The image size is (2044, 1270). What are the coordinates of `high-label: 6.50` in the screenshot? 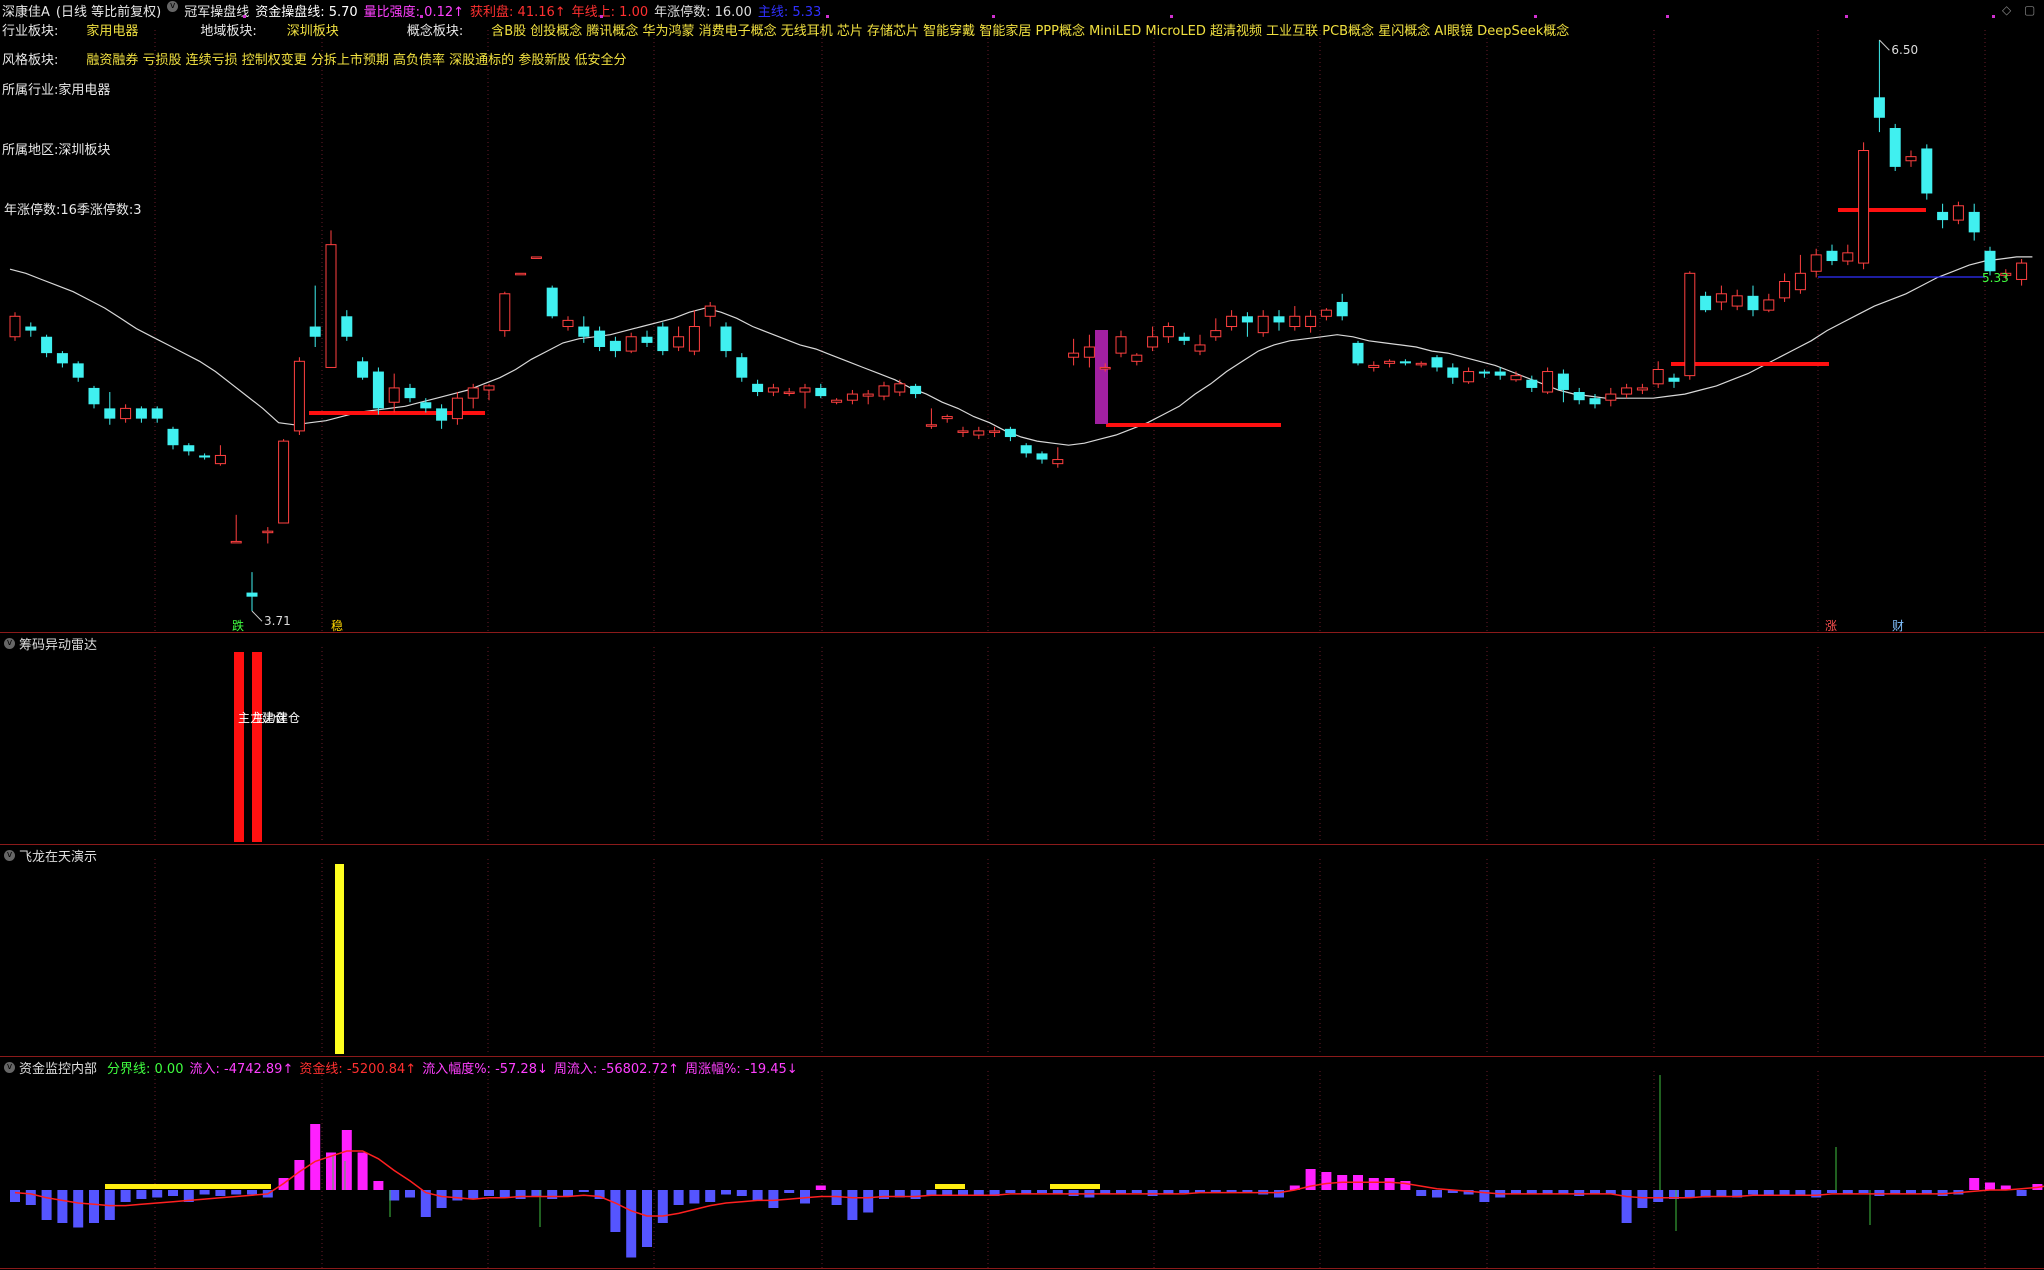 It's located at (1904, 50).